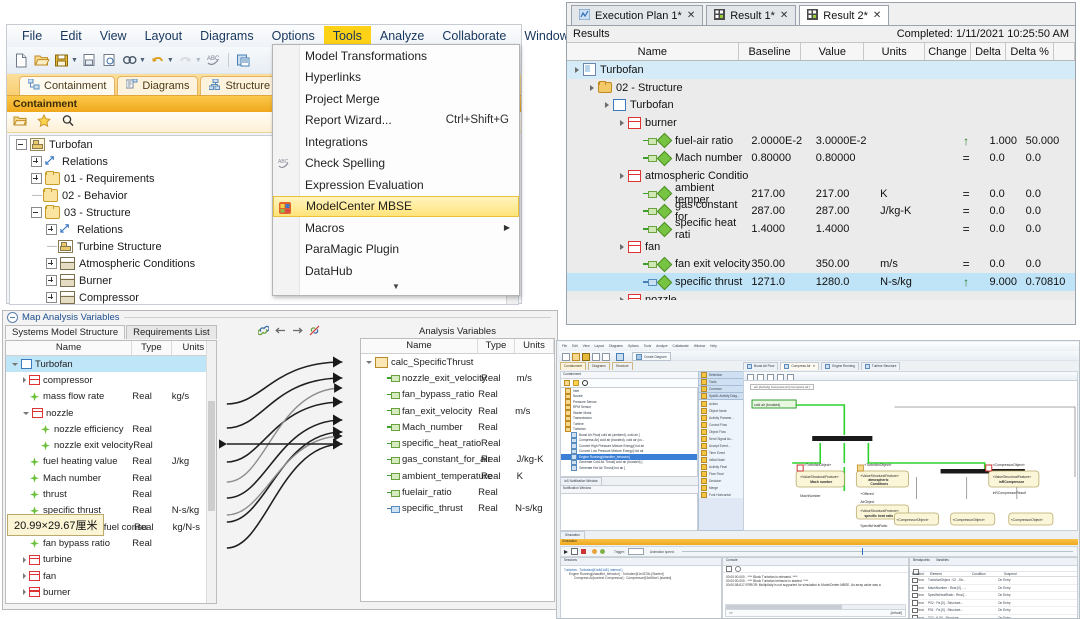  I want to click on mini-notification-tab: IoS Notification Window, so click(628, 481).